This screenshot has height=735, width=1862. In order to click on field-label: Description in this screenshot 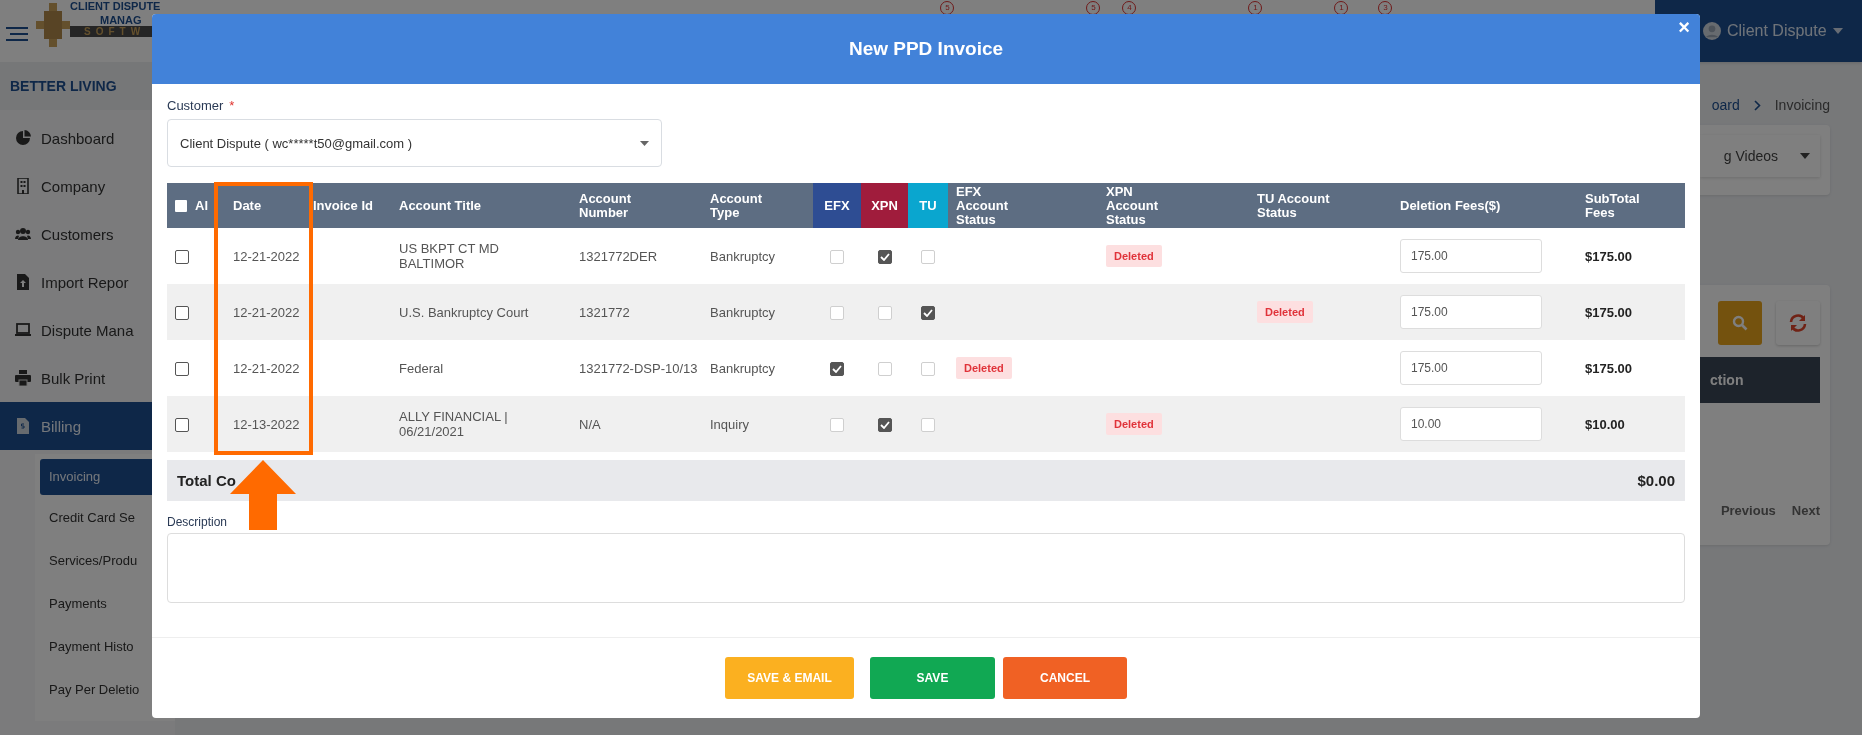, I will do `click(198, 522)`.